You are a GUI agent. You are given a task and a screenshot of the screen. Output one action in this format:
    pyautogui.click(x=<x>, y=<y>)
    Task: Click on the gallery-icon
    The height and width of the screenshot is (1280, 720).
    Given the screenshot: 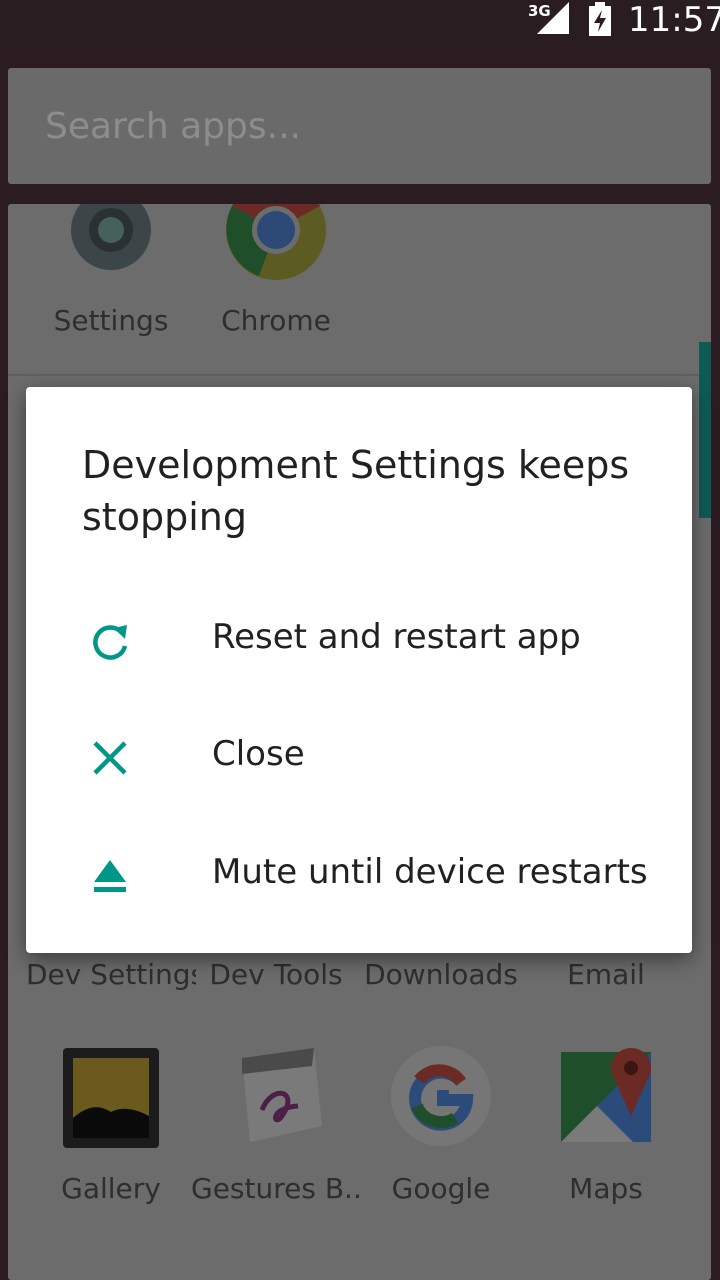 What is the action you would take?
    pyautogui.click(x=111, y=1098)
    